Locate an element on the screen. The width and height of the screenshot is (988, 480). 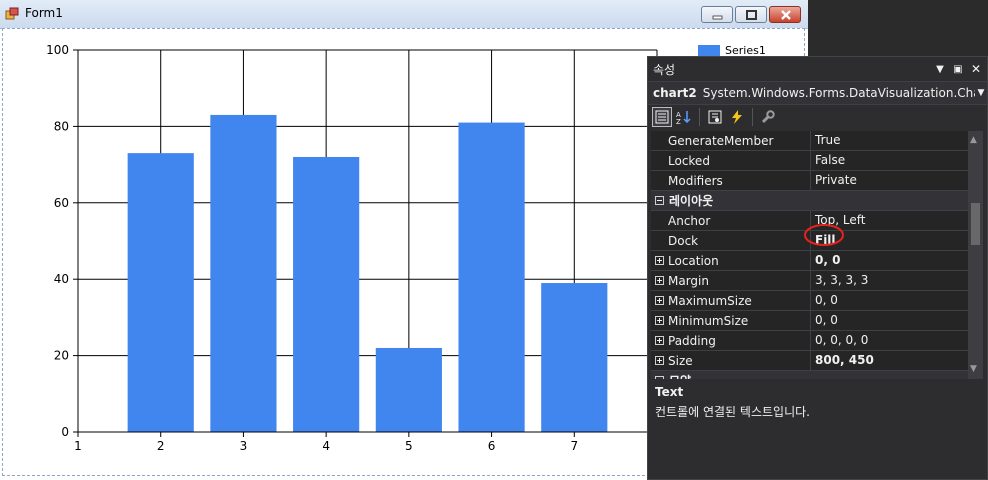
x-tick-label: 1 is located at coordinates (78, 446).